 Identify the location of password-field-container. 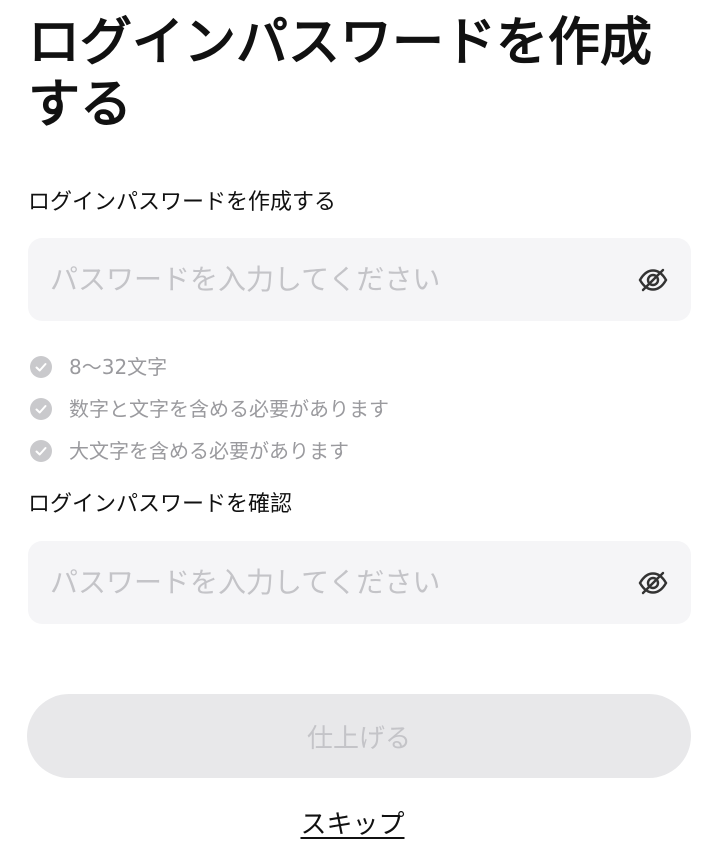
(359, 279).